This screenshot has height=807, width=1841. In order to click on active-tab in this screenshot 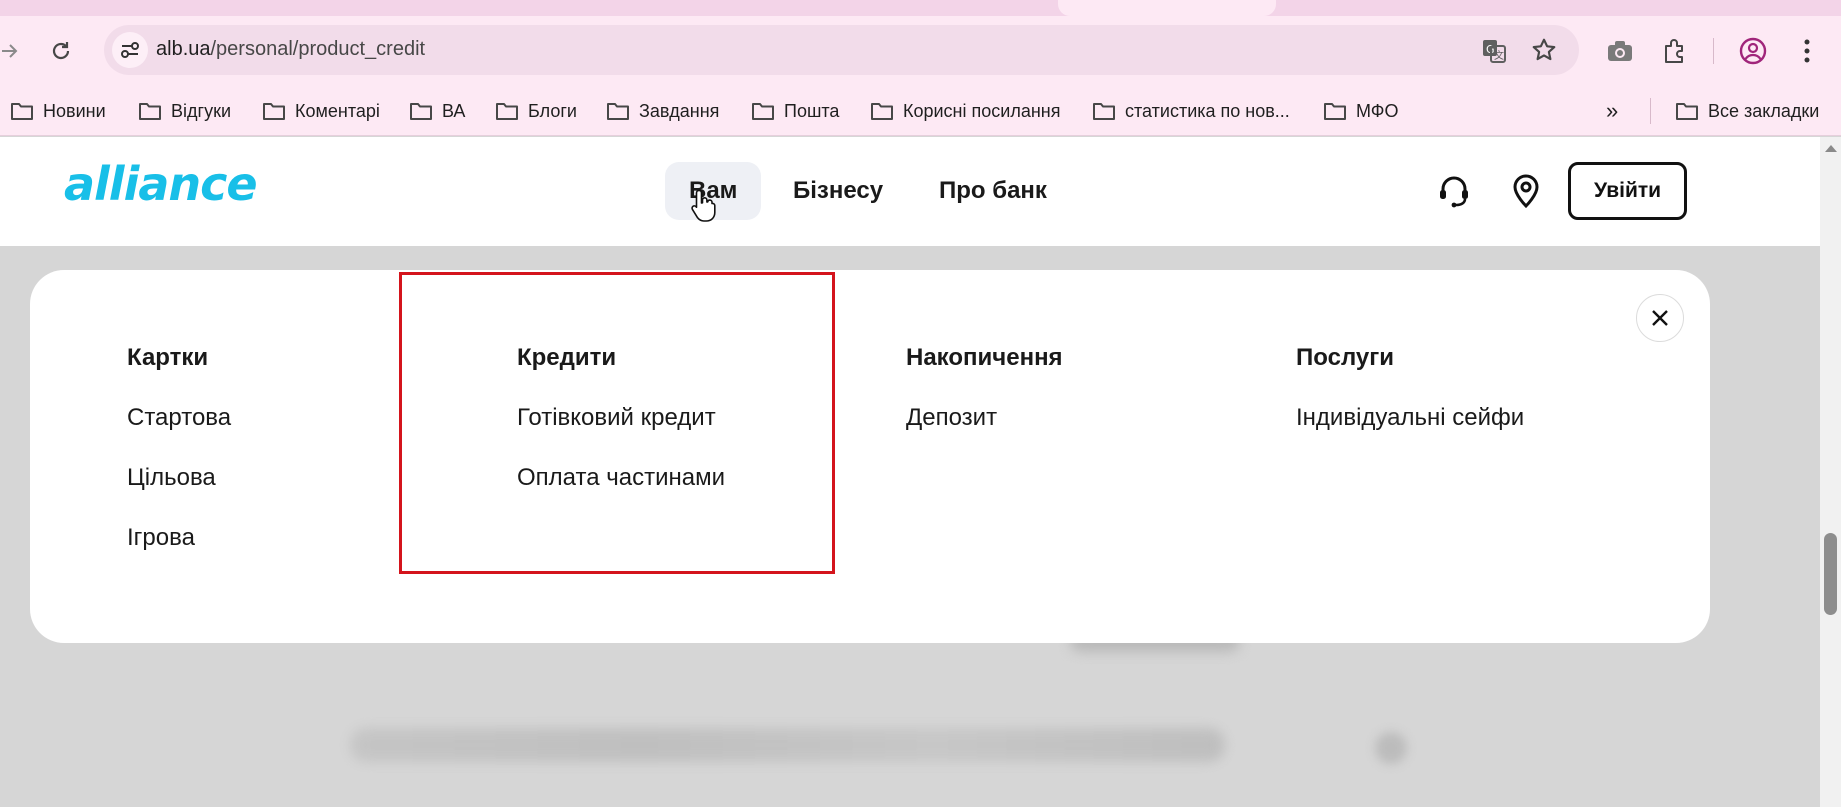, I will do `click(1167, 8)`.